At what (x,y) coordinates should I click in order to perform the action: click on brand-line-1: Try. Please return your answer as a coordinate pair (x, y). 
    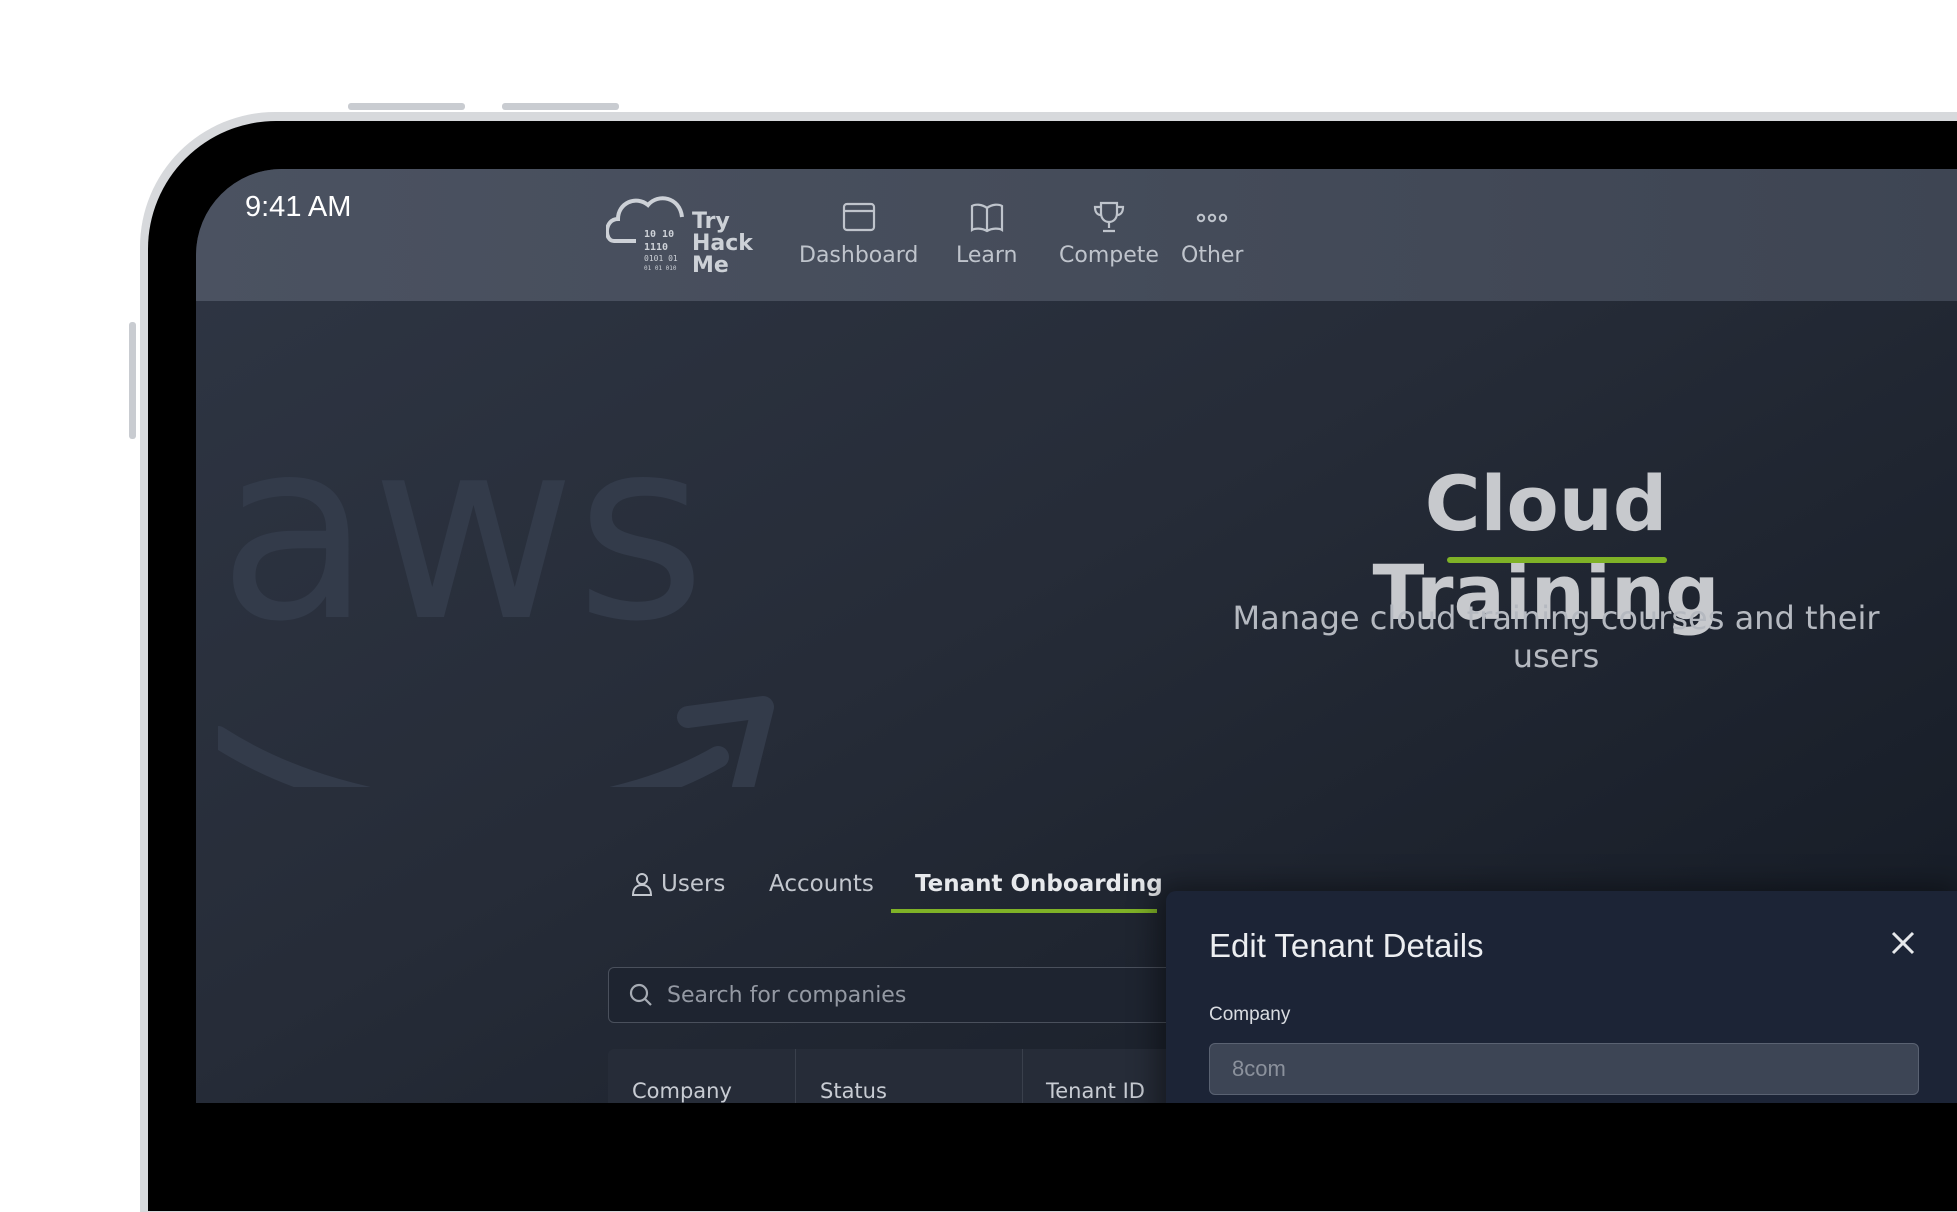
    Looking at the image, I should click on (711, 221).